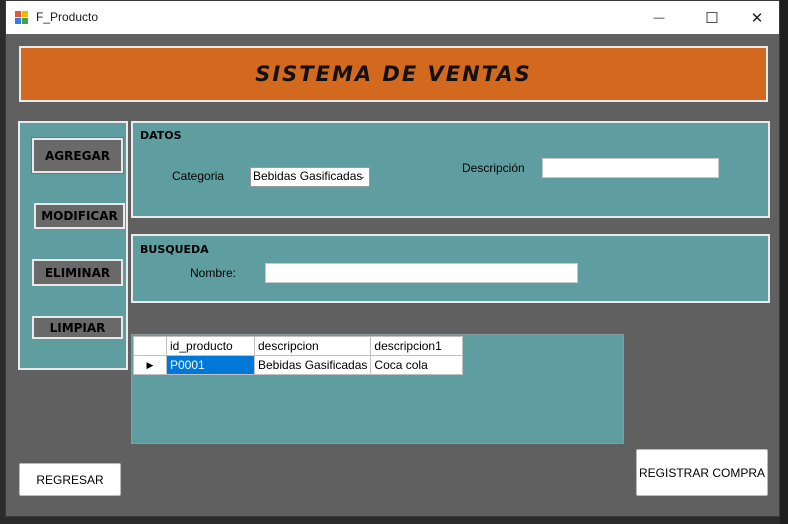 This screenshot has height=524, width=788. I want to click on maximize-icon: ☐, so click(712, 18).